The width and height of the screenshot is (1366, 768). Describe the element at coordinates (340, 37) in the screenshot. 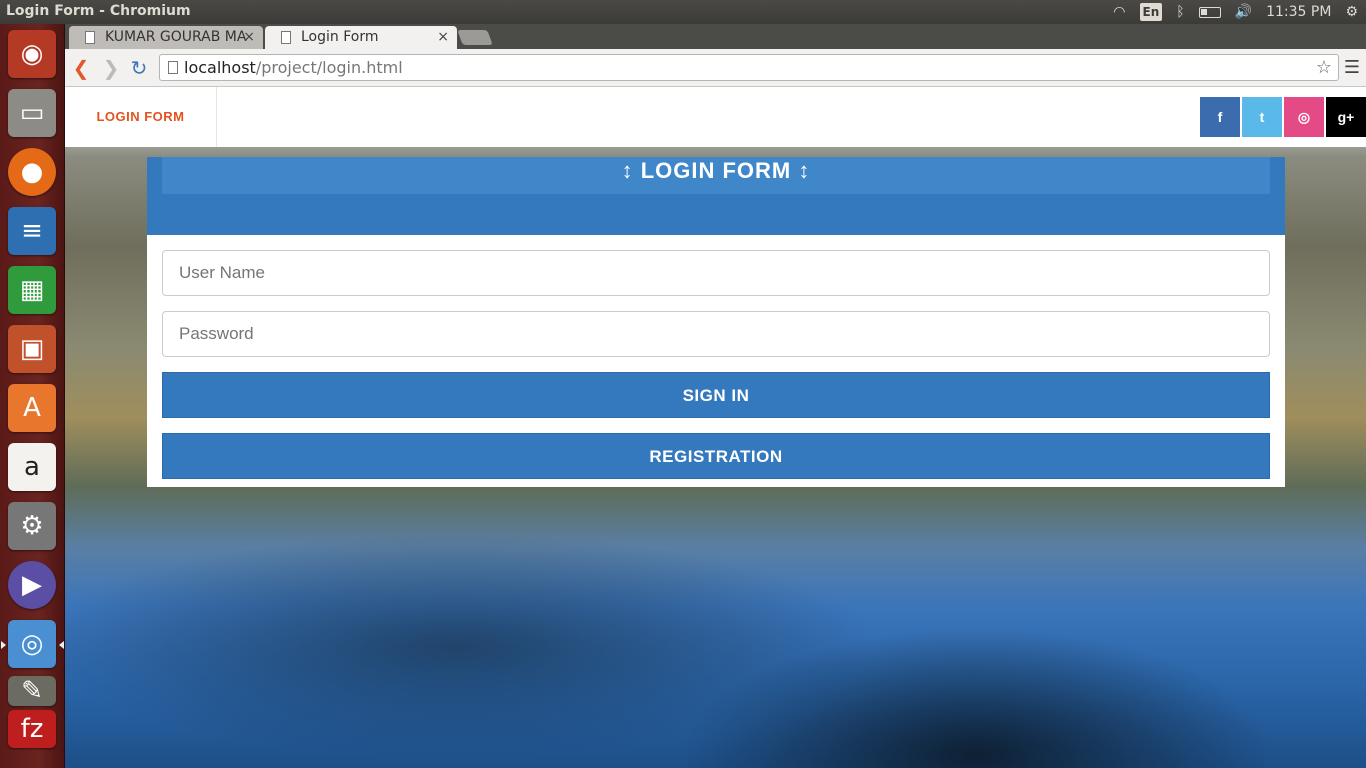

I see `tab-label: Login Form` at that location.